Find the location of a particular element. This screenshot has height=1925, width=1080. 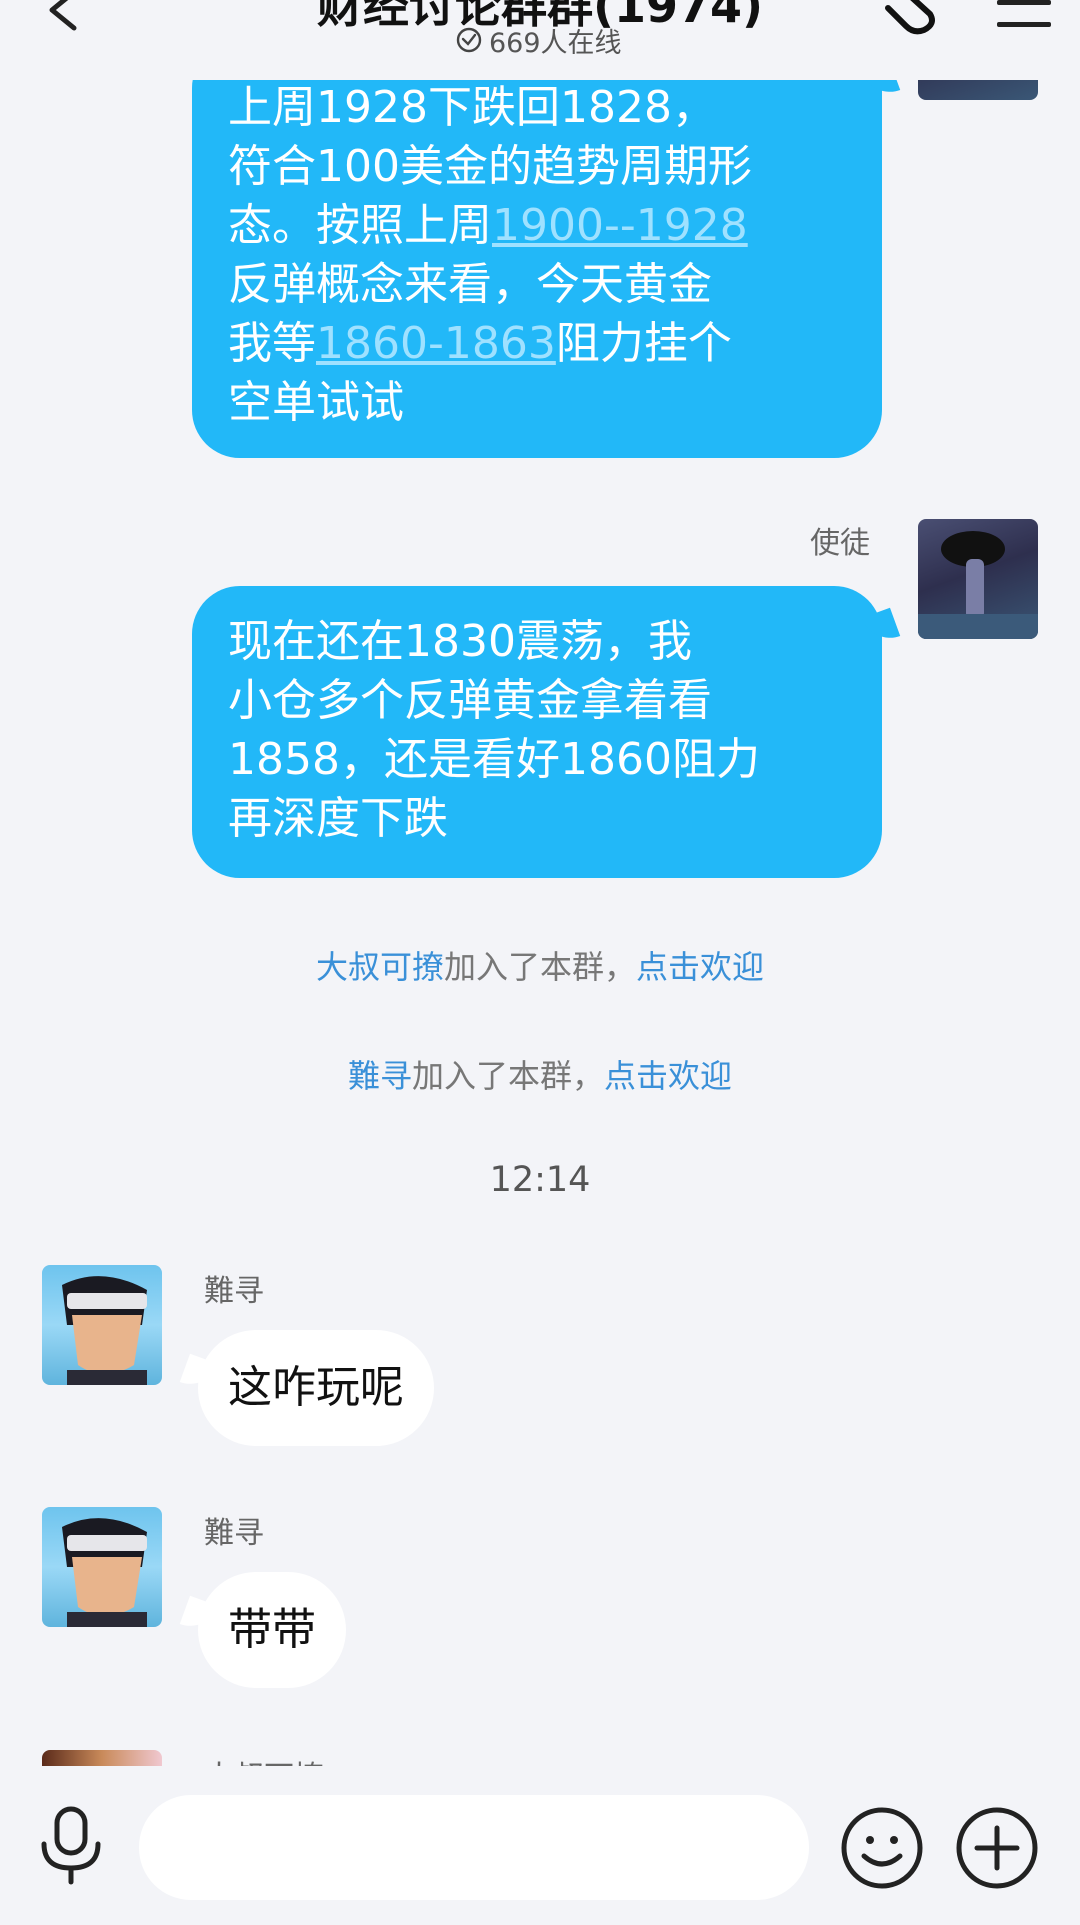

message-bubble-incoming: 这咋玩呢 is located at coordinates (306, 1388).